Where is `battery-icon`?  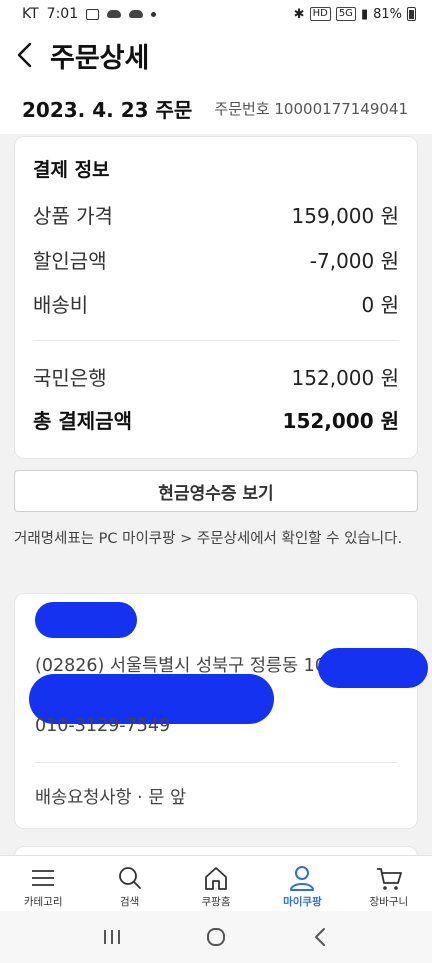 battery-icon is located at coordinates (411, 14).